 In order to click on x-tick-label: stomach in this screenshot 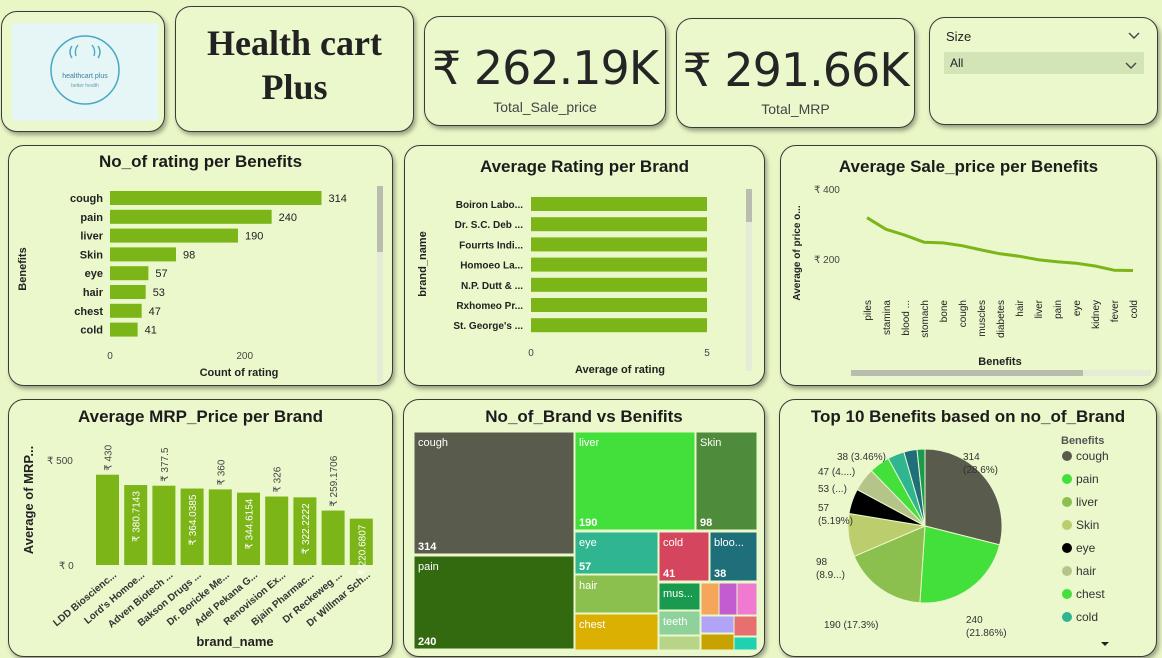, I will do `click(925, 319)`.